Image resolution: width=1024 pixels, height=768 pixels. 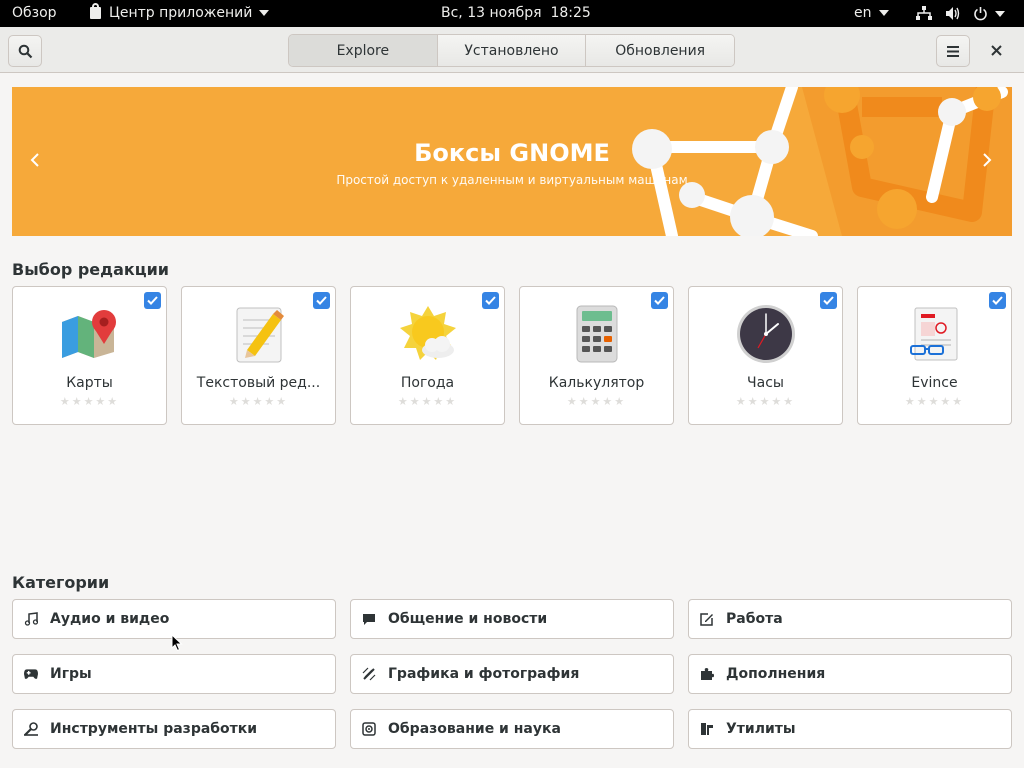 I want to click on text-editor-icon, so click(x=260, y=335).